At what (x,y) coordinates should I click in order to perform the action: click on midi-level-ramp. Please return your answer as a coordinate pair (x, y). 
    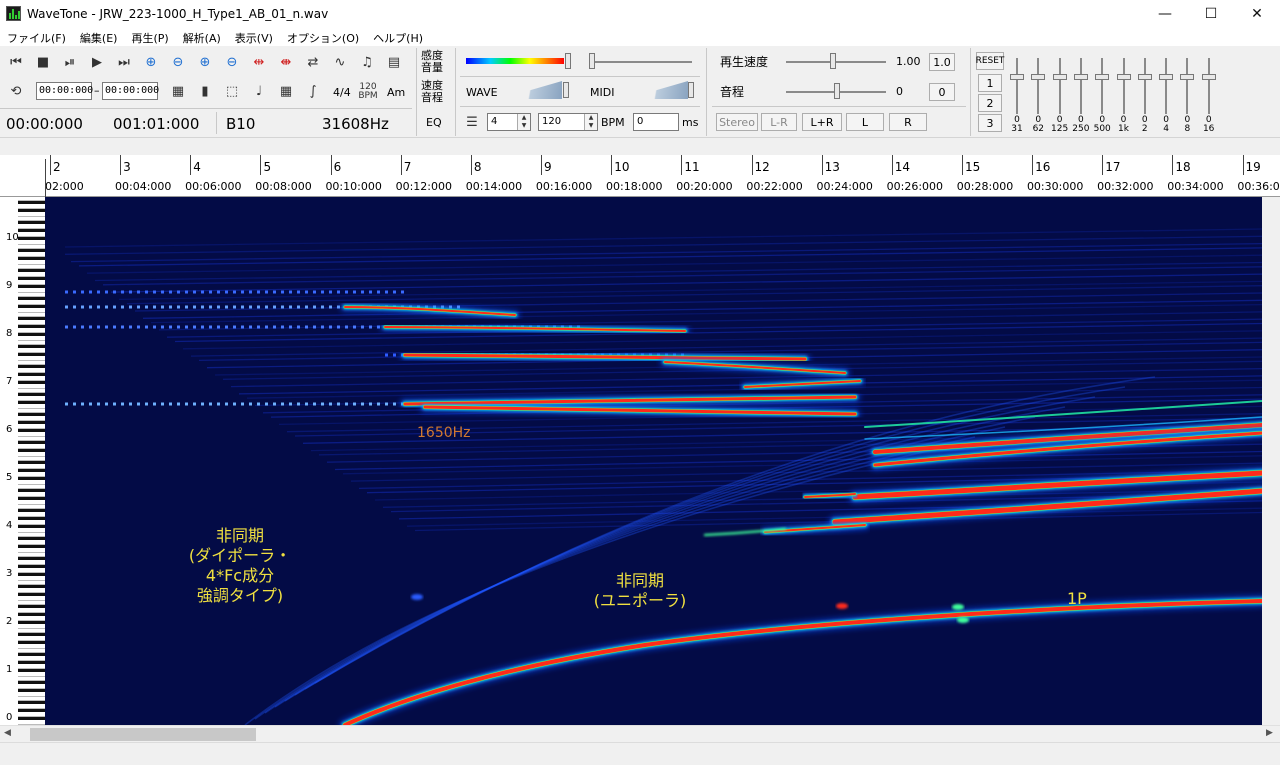
    Looking at the image, I should click on (657, 90).